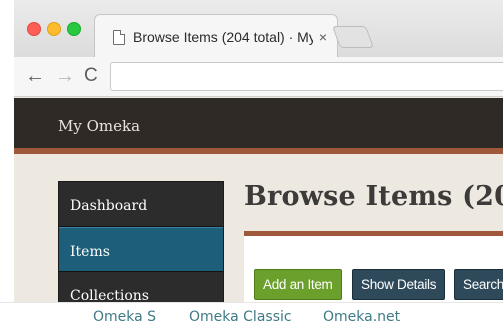 The image size is (503, 331). What do you see at coordinates (54, 29) in the screenshot?
I see `minimize-window-button` at bounding box center [54, 29].